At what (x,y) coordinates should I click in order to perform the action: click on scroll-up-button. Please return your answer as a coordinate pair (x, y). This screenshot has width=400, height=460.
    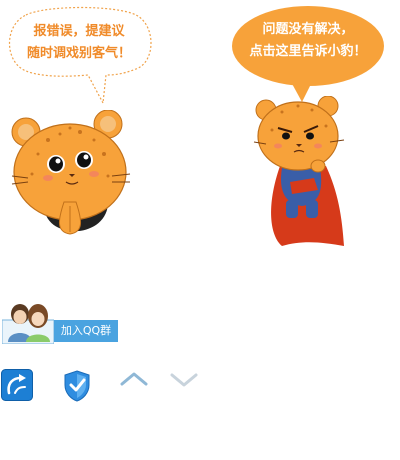
    Looking at the image, I should click on (134, 380).